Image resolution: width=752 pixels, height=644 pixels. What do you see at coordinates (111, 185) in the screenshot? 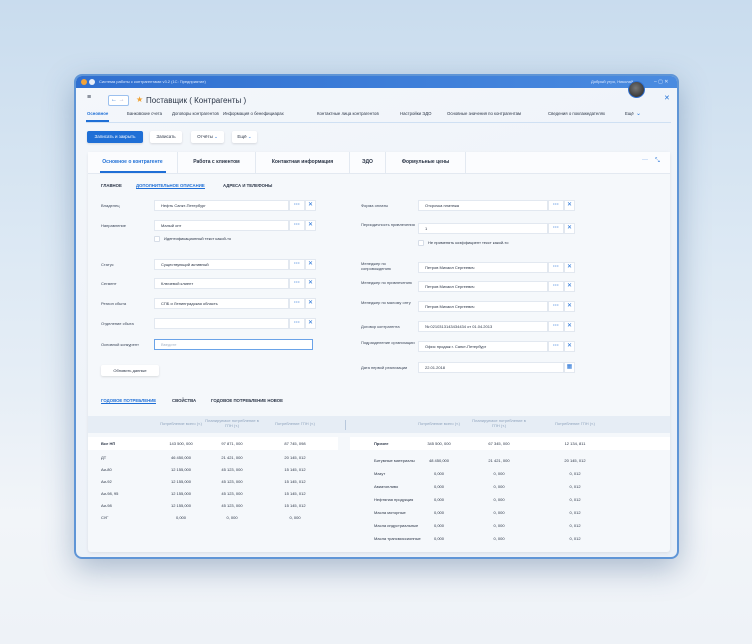
I see `sub-tab: ГЛАВНОЕ` at bounding box center [111, 185].